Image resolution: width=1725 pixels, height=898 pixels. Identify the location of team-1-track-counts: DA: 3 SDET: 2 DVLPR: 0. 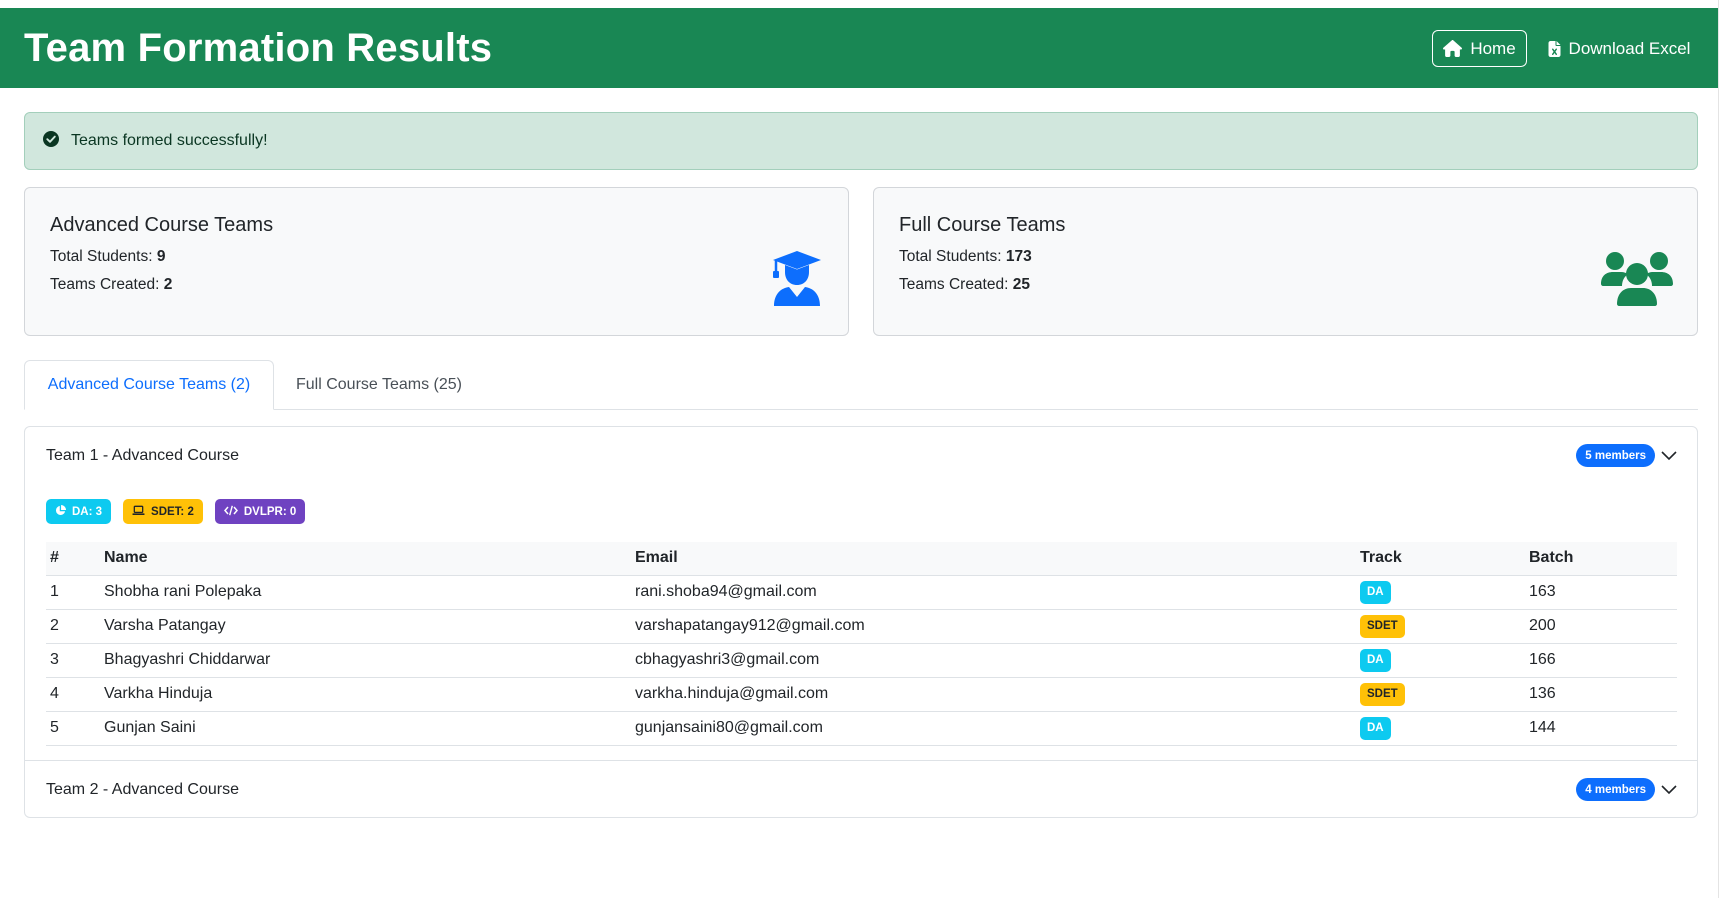
(176, 511).